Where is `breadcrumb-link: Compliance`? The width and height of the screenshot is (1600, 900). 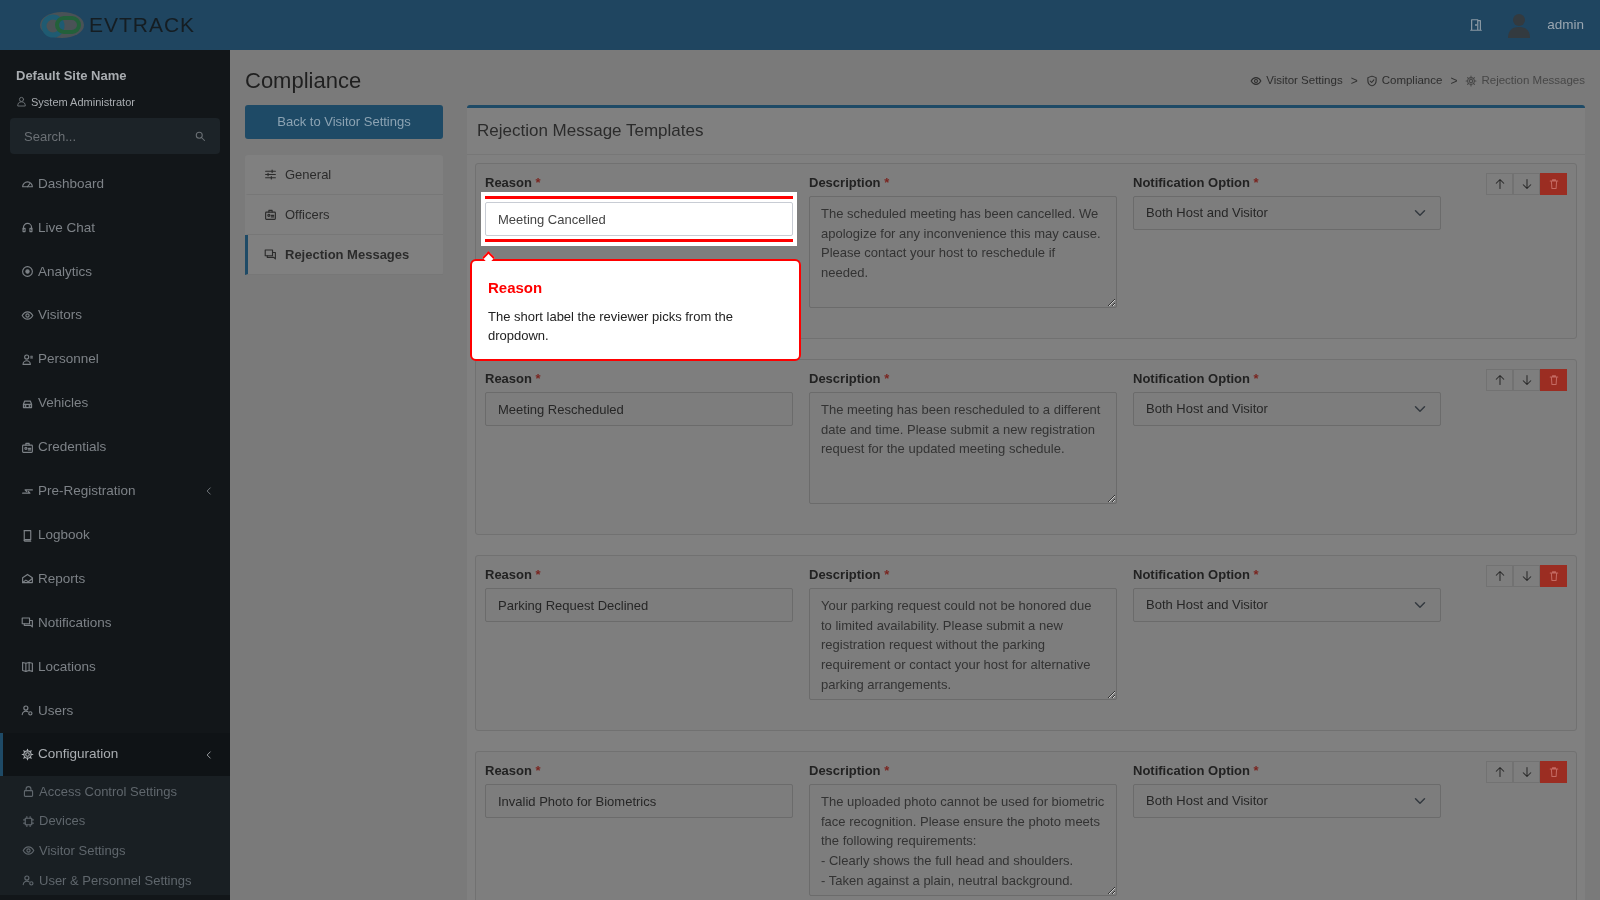
breadcrumb-link: Compliance is located at coordinates (1412, 80).